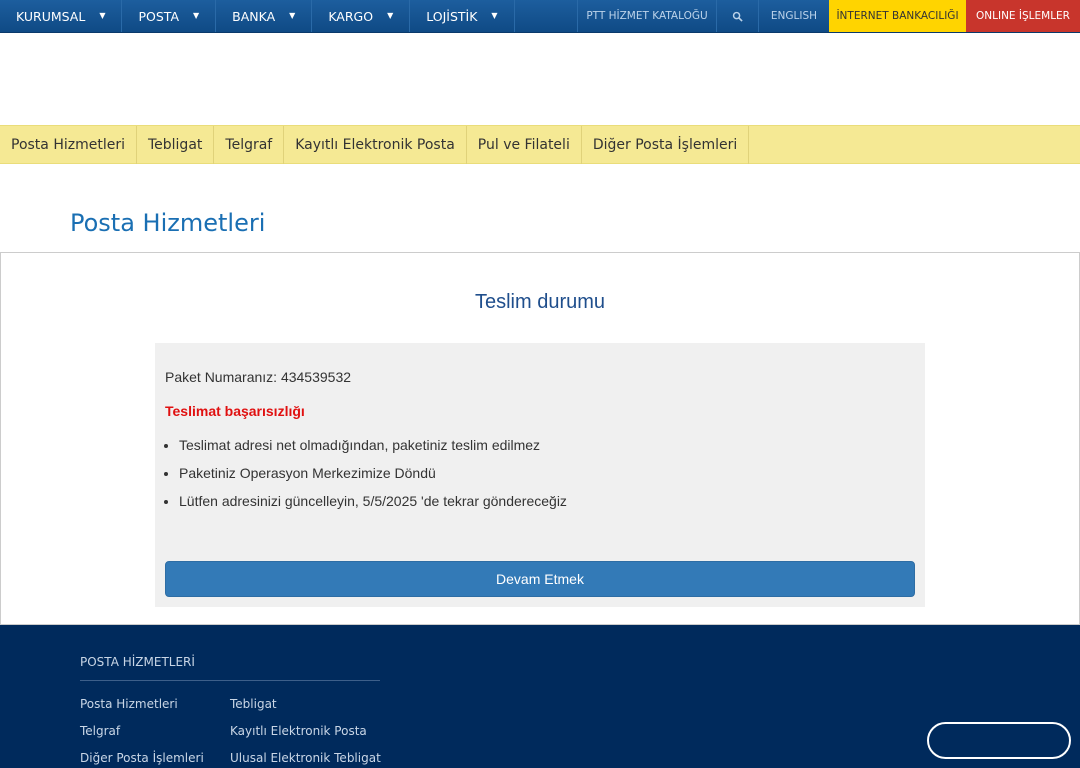 This screenshot has width=1080, height=768. What do you see at coordinates (452, 16) in the screenshot?
I see `nav-item-label: LOJİSTİK` at bounding box center [452, 16].